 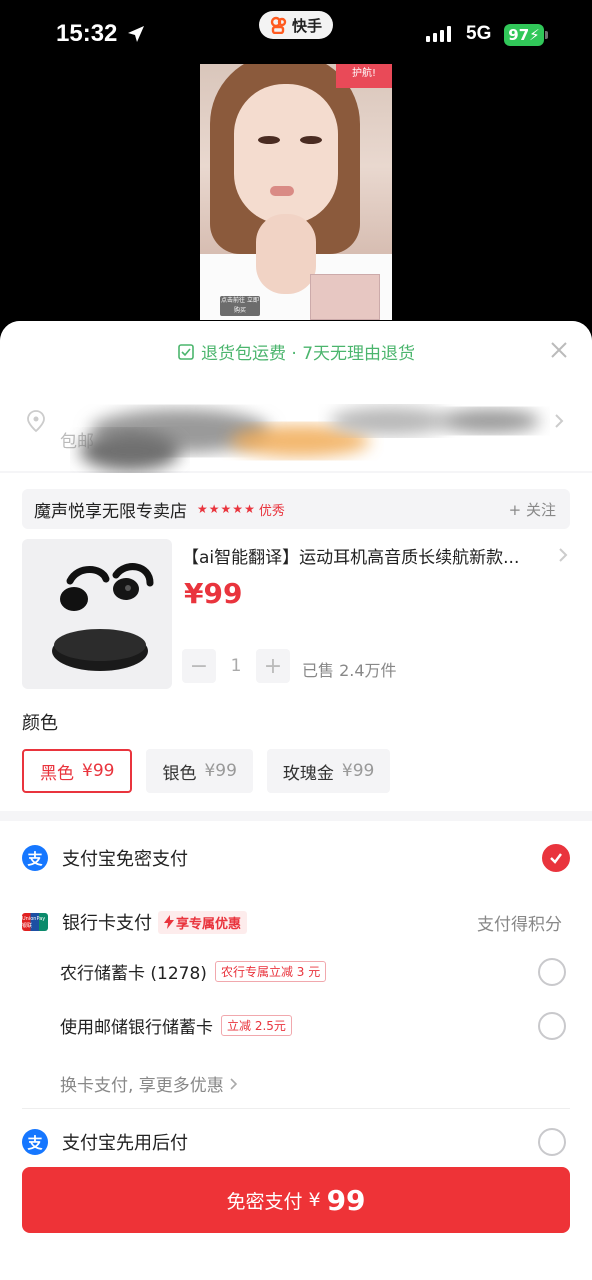 What do you see at coordinates (479, 33) in the screenshot?
I see `network-type: 5G` at bounding box center [479, 33].